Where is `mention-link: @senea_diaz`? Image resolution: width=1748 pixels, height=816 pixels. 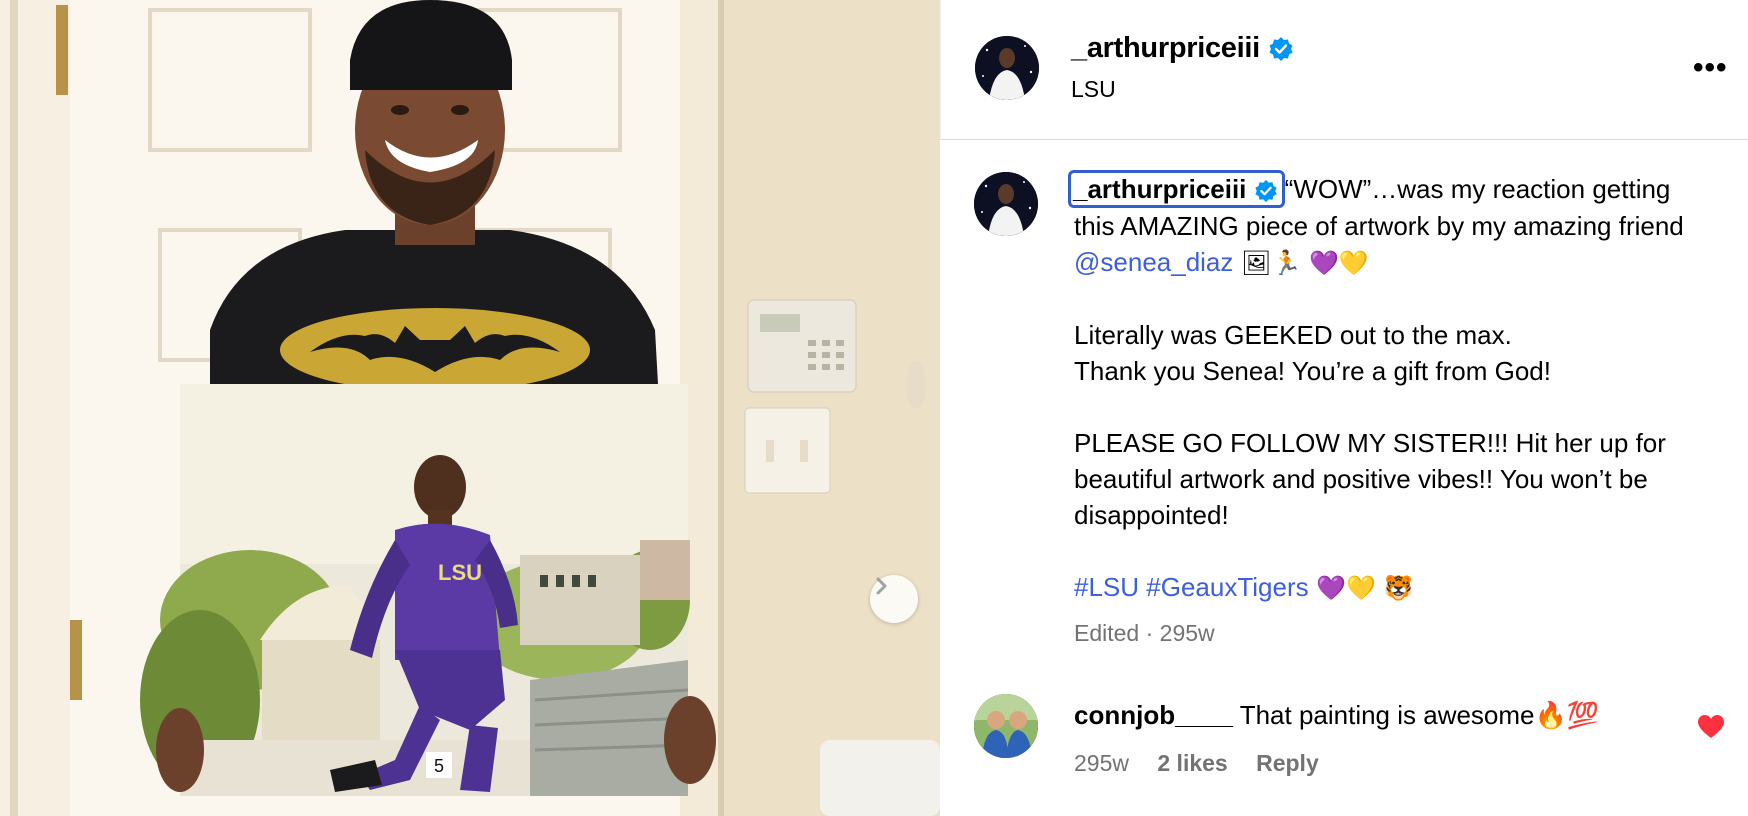
mention-link: @senea_diaz is located at coordinates (1153, 262).